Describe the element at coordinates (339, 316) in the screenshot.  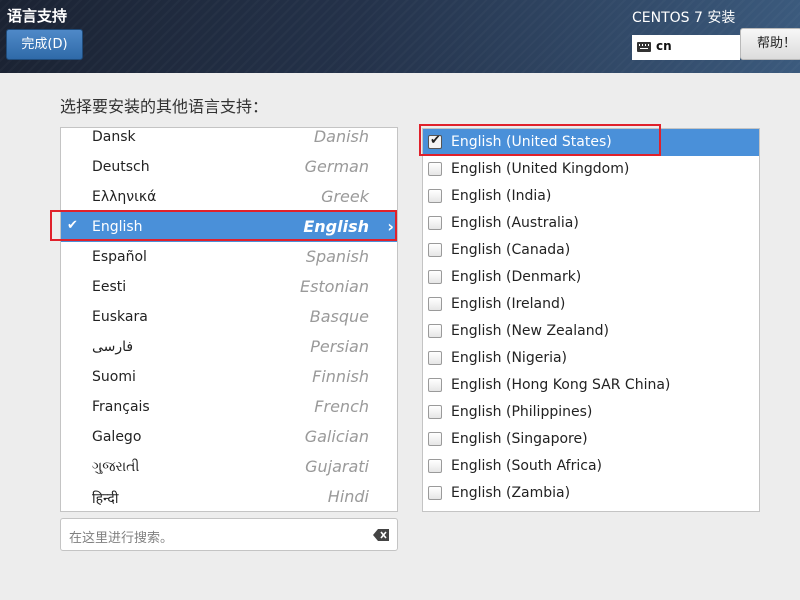
I see `language-english-name: Basque` at that location.